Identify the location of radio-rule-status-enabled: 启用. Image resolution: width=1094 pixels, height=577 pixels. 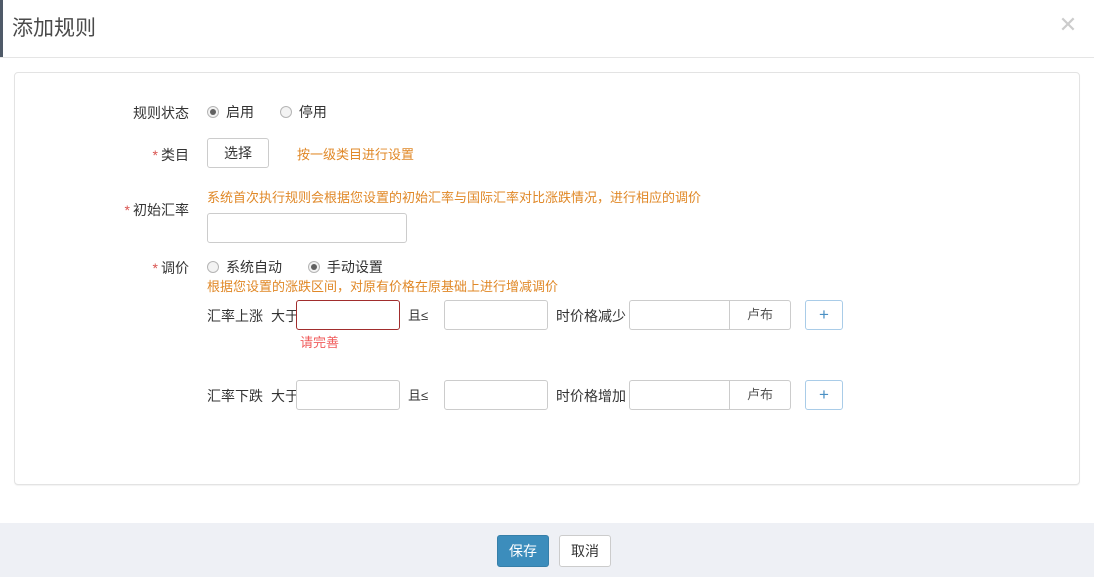
(230, 112).